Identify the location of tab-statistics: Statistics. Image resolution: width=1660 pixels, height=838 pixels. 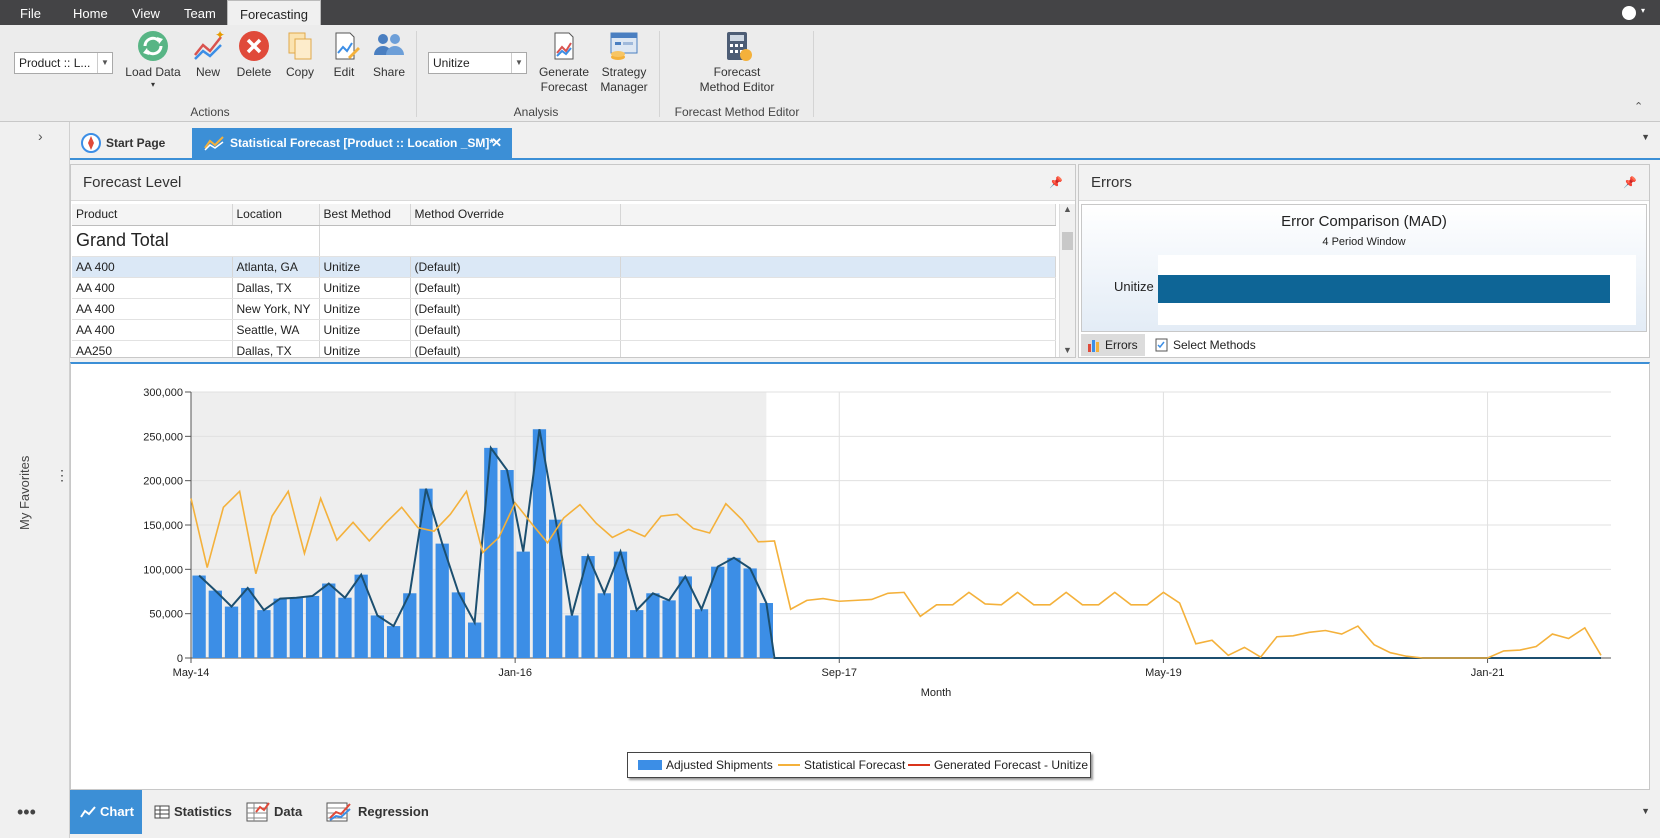
(190, 812).